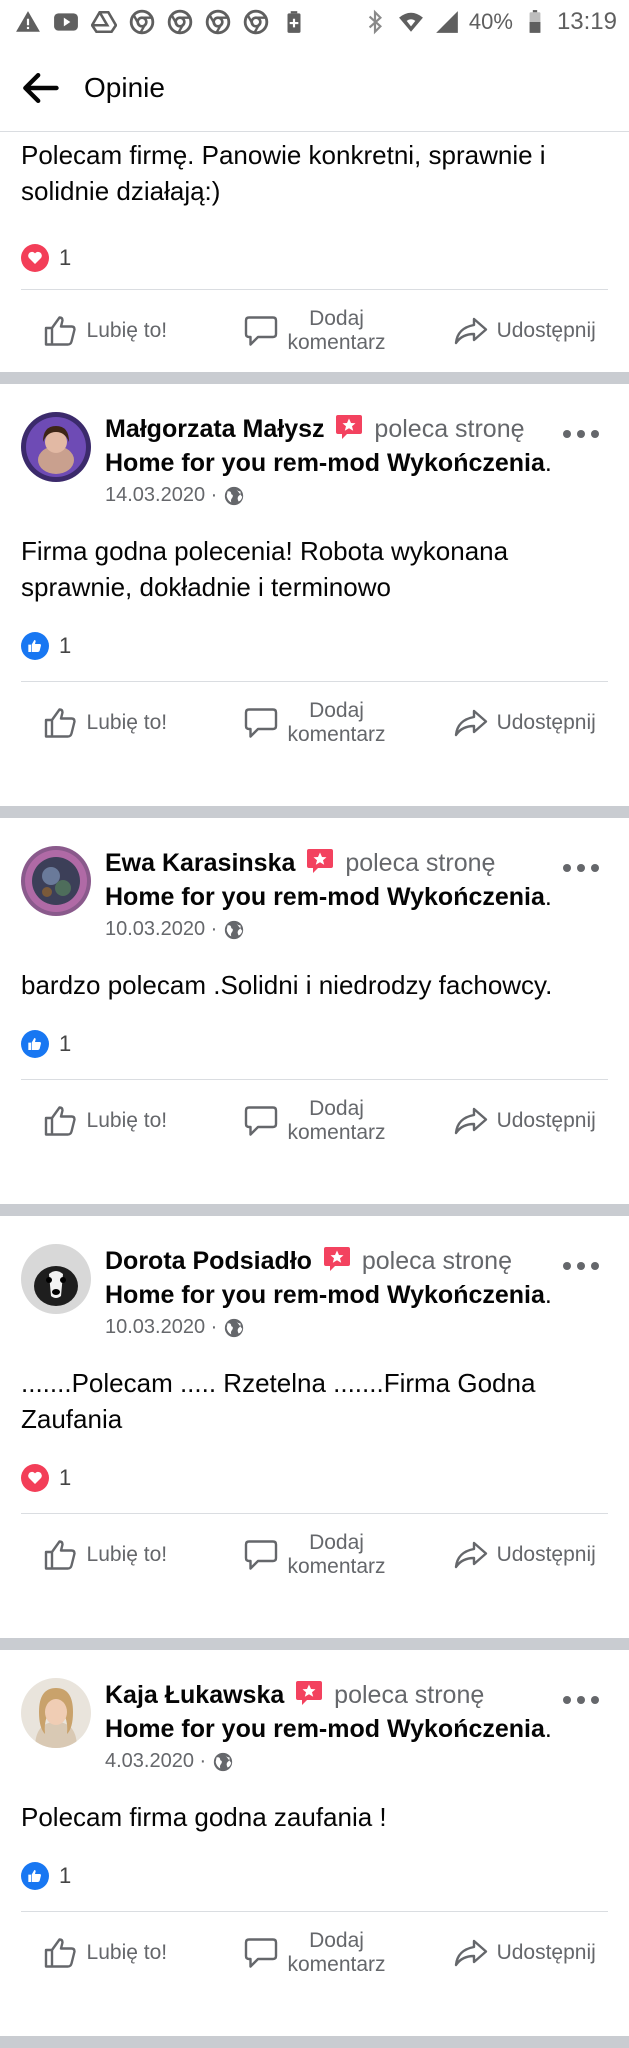  Describe the element at coordinates (194, 1695) in the screenshot. I see `author-name: Kaja Łukawska` at that location.